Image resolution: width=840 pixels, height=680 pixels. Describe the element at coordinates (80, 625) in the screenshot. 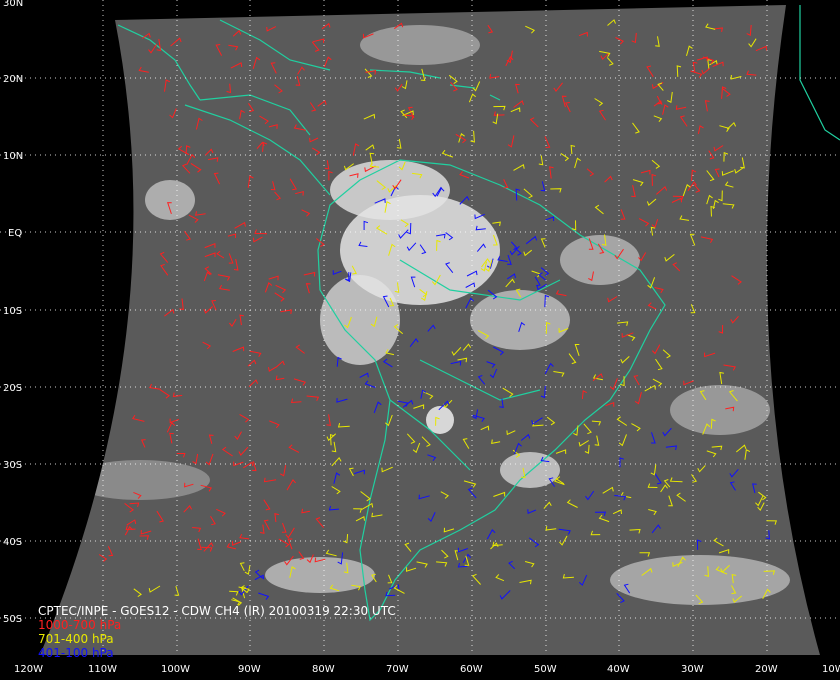

I see `legend-low-level: 1000-700 hPa` at that location.